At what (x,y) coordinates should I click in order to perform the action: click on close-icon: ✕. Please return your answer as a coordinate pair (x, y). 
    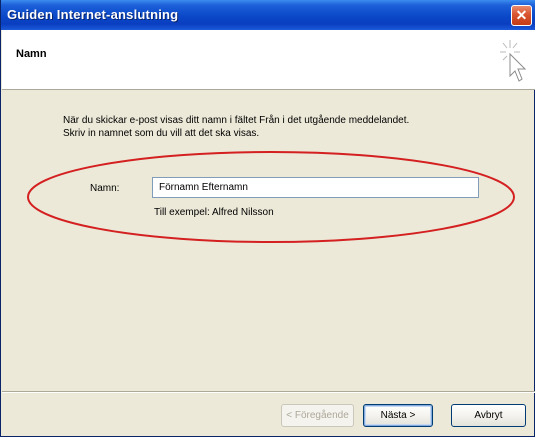
    Looking at the image, I should click on (521, 15).